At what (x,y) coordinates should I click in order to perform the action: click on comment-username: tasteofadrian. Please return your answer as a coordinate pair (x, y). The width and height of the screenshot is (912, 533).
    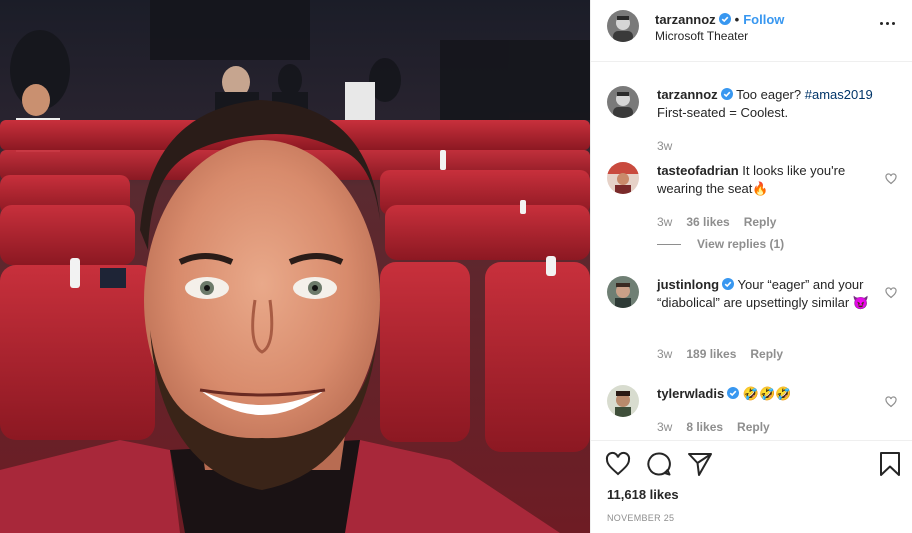
    Looking at the image, I should click on (698, 170).